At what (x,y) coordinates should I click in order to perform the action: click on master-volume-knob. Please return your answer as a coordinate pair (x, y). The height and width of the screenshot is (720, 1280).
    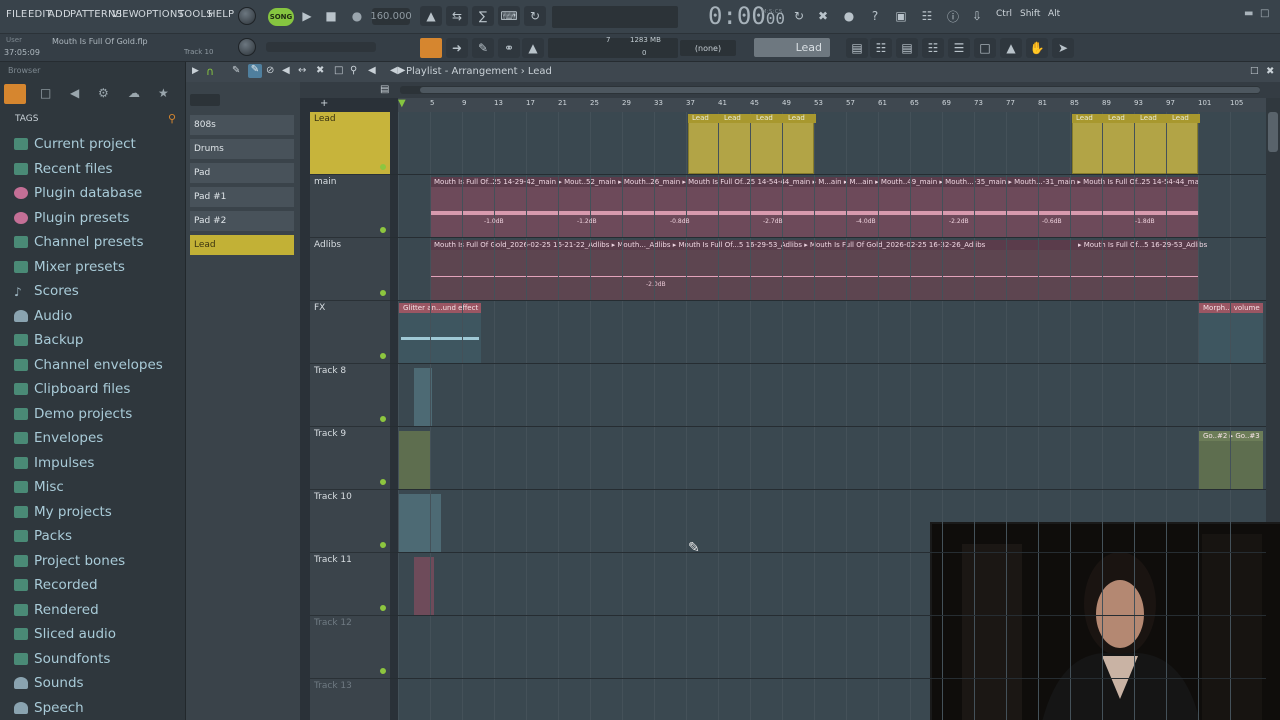
    Looking at the image, I should click on (247, 16).